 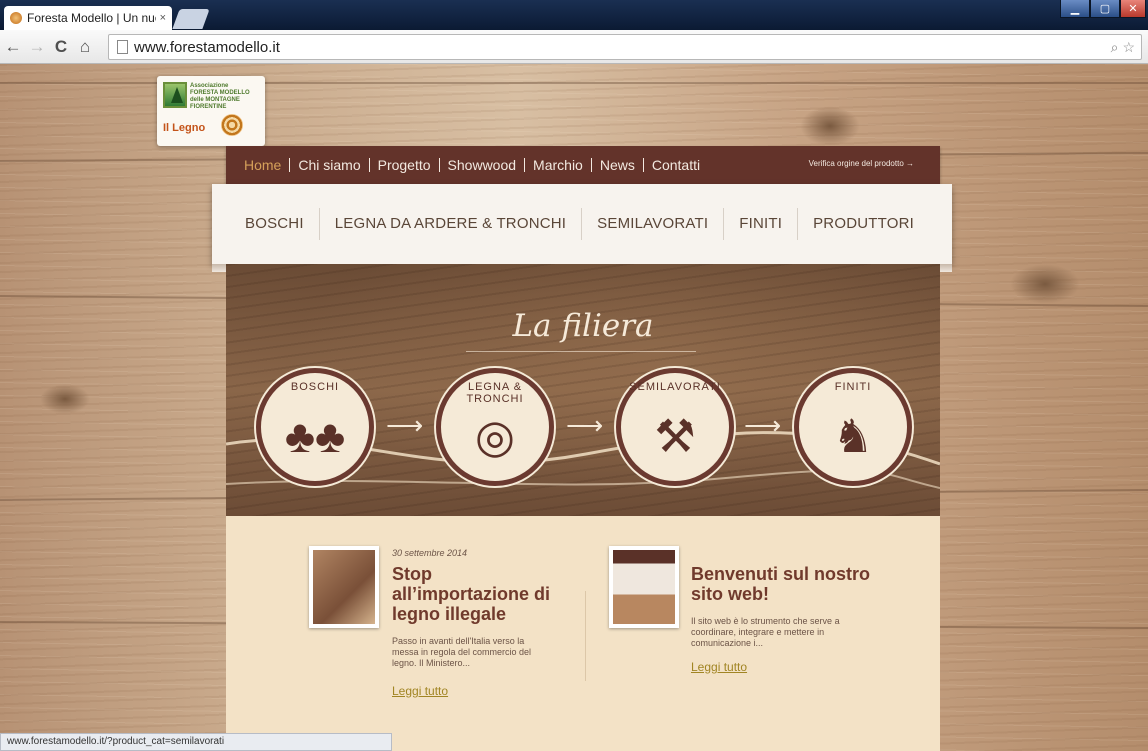 I want to click on logs-icon: ◎, so click(x=495, y=436).